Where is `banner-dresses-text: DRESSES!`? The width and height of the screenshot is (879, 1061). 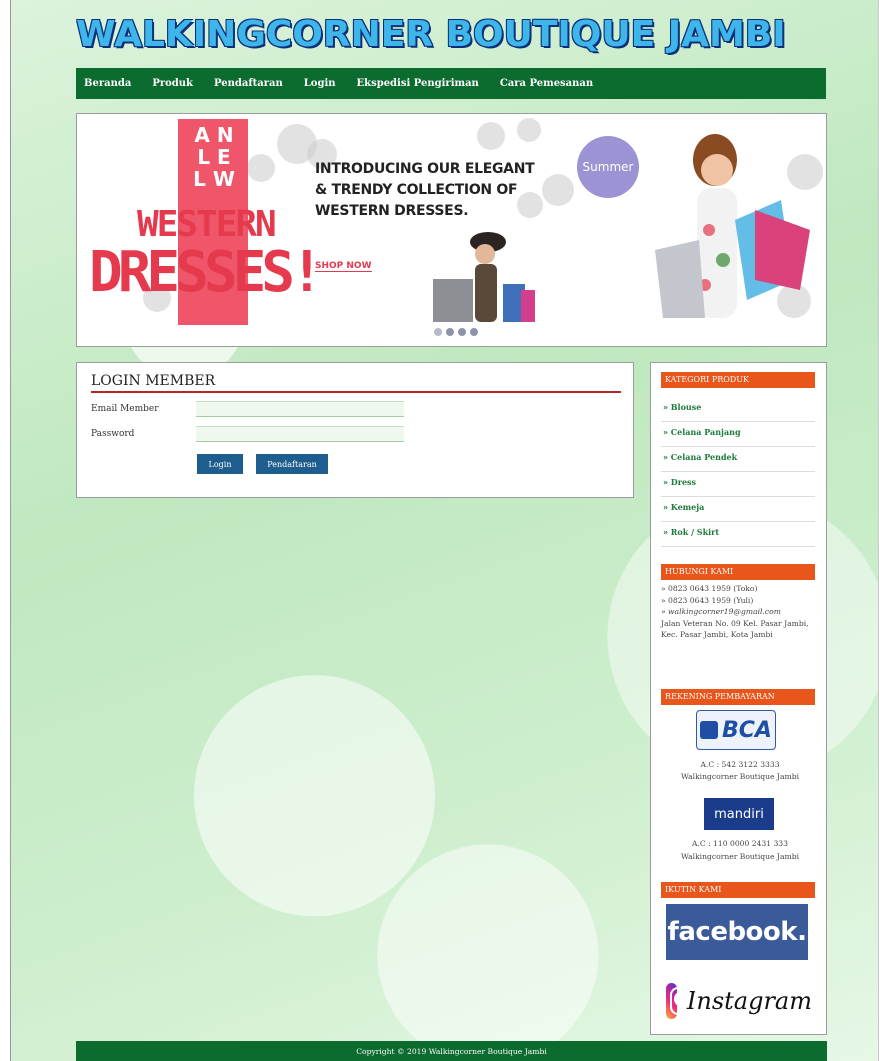
banner-dresses-text: DRESSES! is located at coordinates (206, 272).